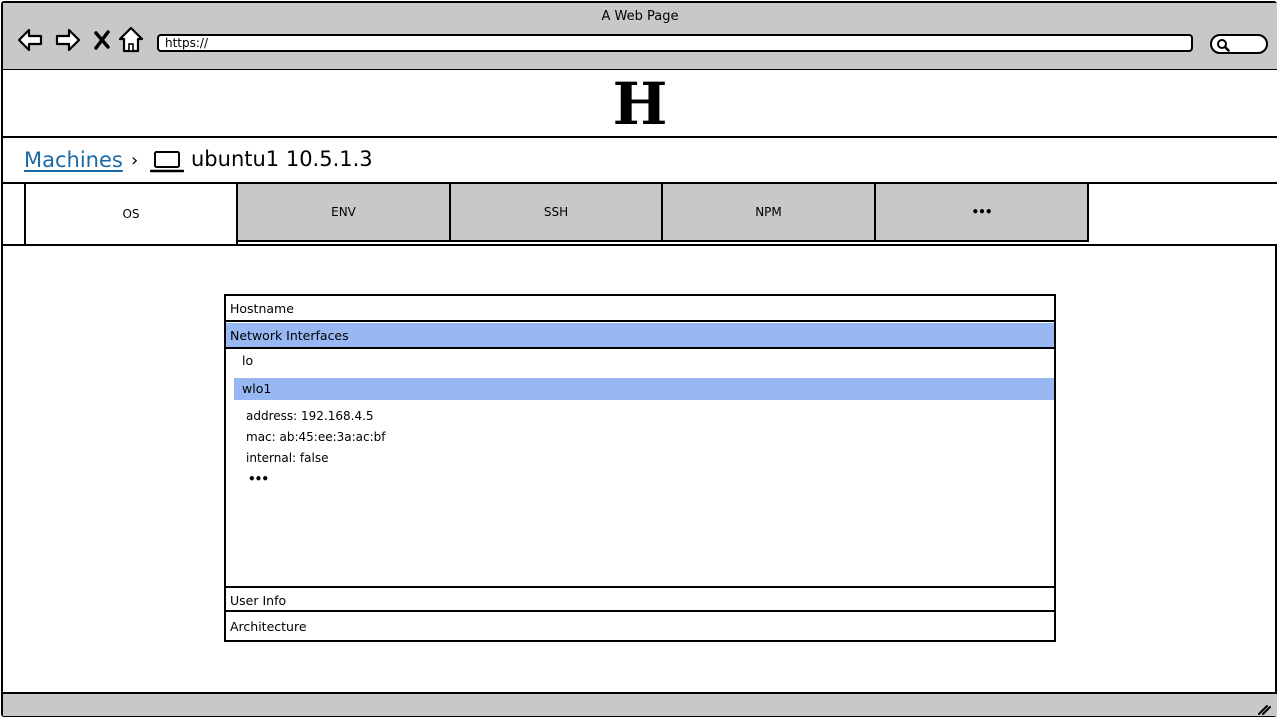 The height and width of the screenshot is (720, 1280). I want to click on more-details-ellipsis: •••, so click(258, 479).